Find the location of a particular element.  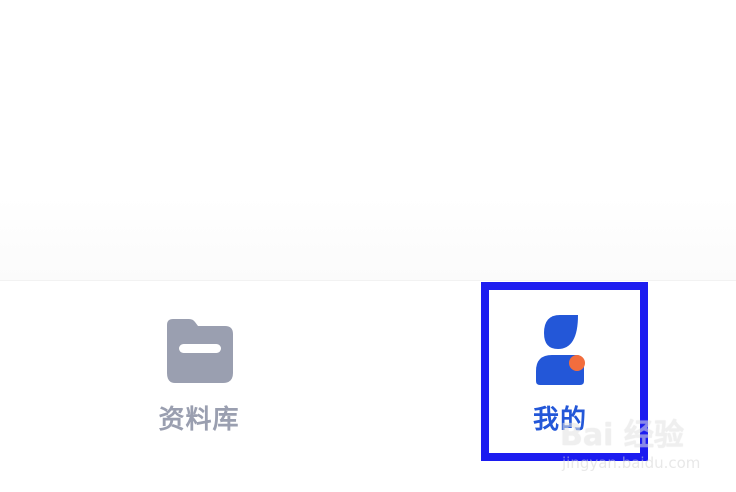

watermark-url: jingyan.baidu.com is located at coordinates (631, 463).